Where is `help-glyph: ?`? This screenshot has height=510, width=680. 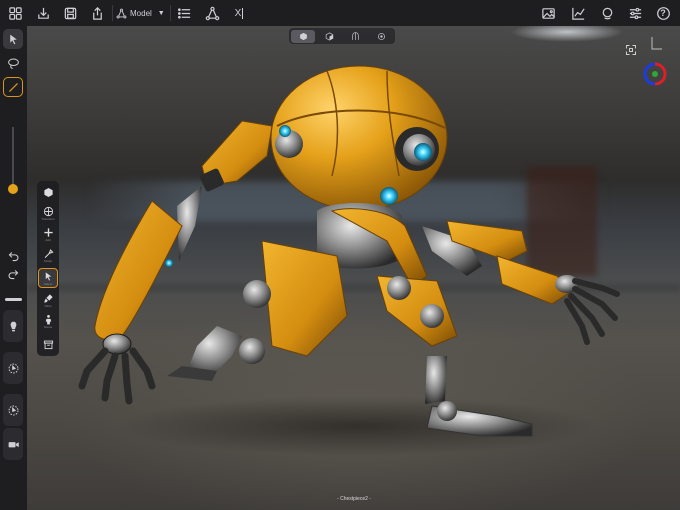 help-glyph: ? is located at coordinates (663, 13).